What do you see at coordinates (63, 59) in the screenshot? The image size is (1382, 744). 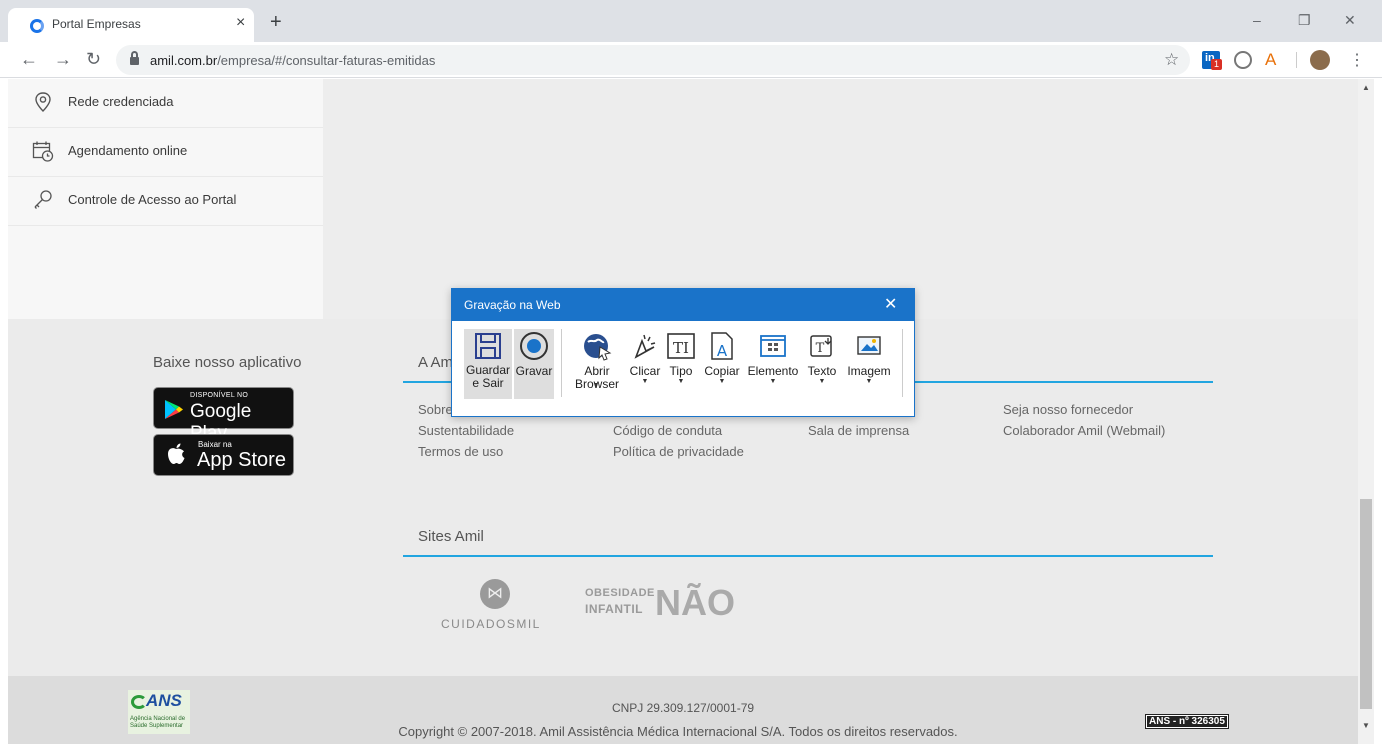 I see `forward-arrow-icon: →` at bounding box center [63, 59].